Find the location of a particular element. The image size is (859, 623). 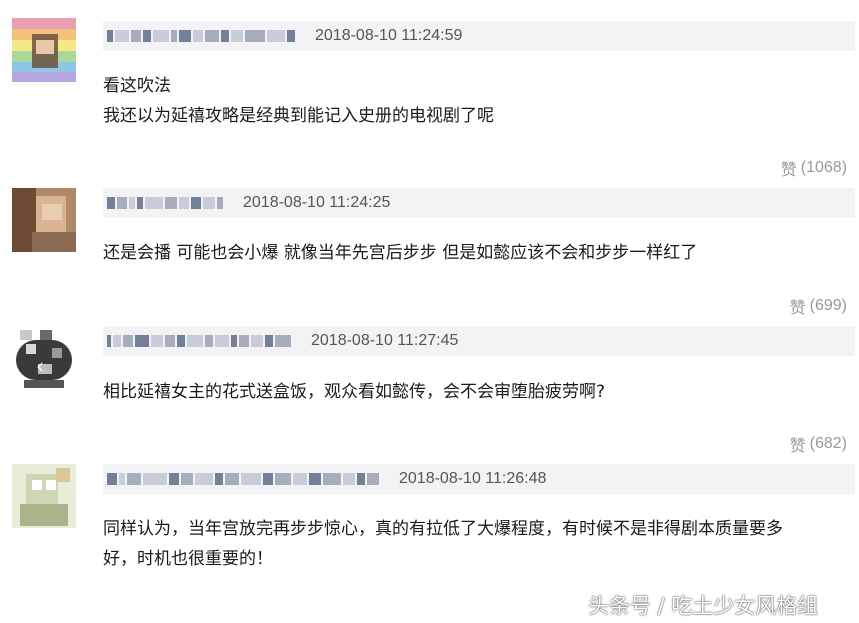

like-count: (1068) is located at coordinates (823, 167).